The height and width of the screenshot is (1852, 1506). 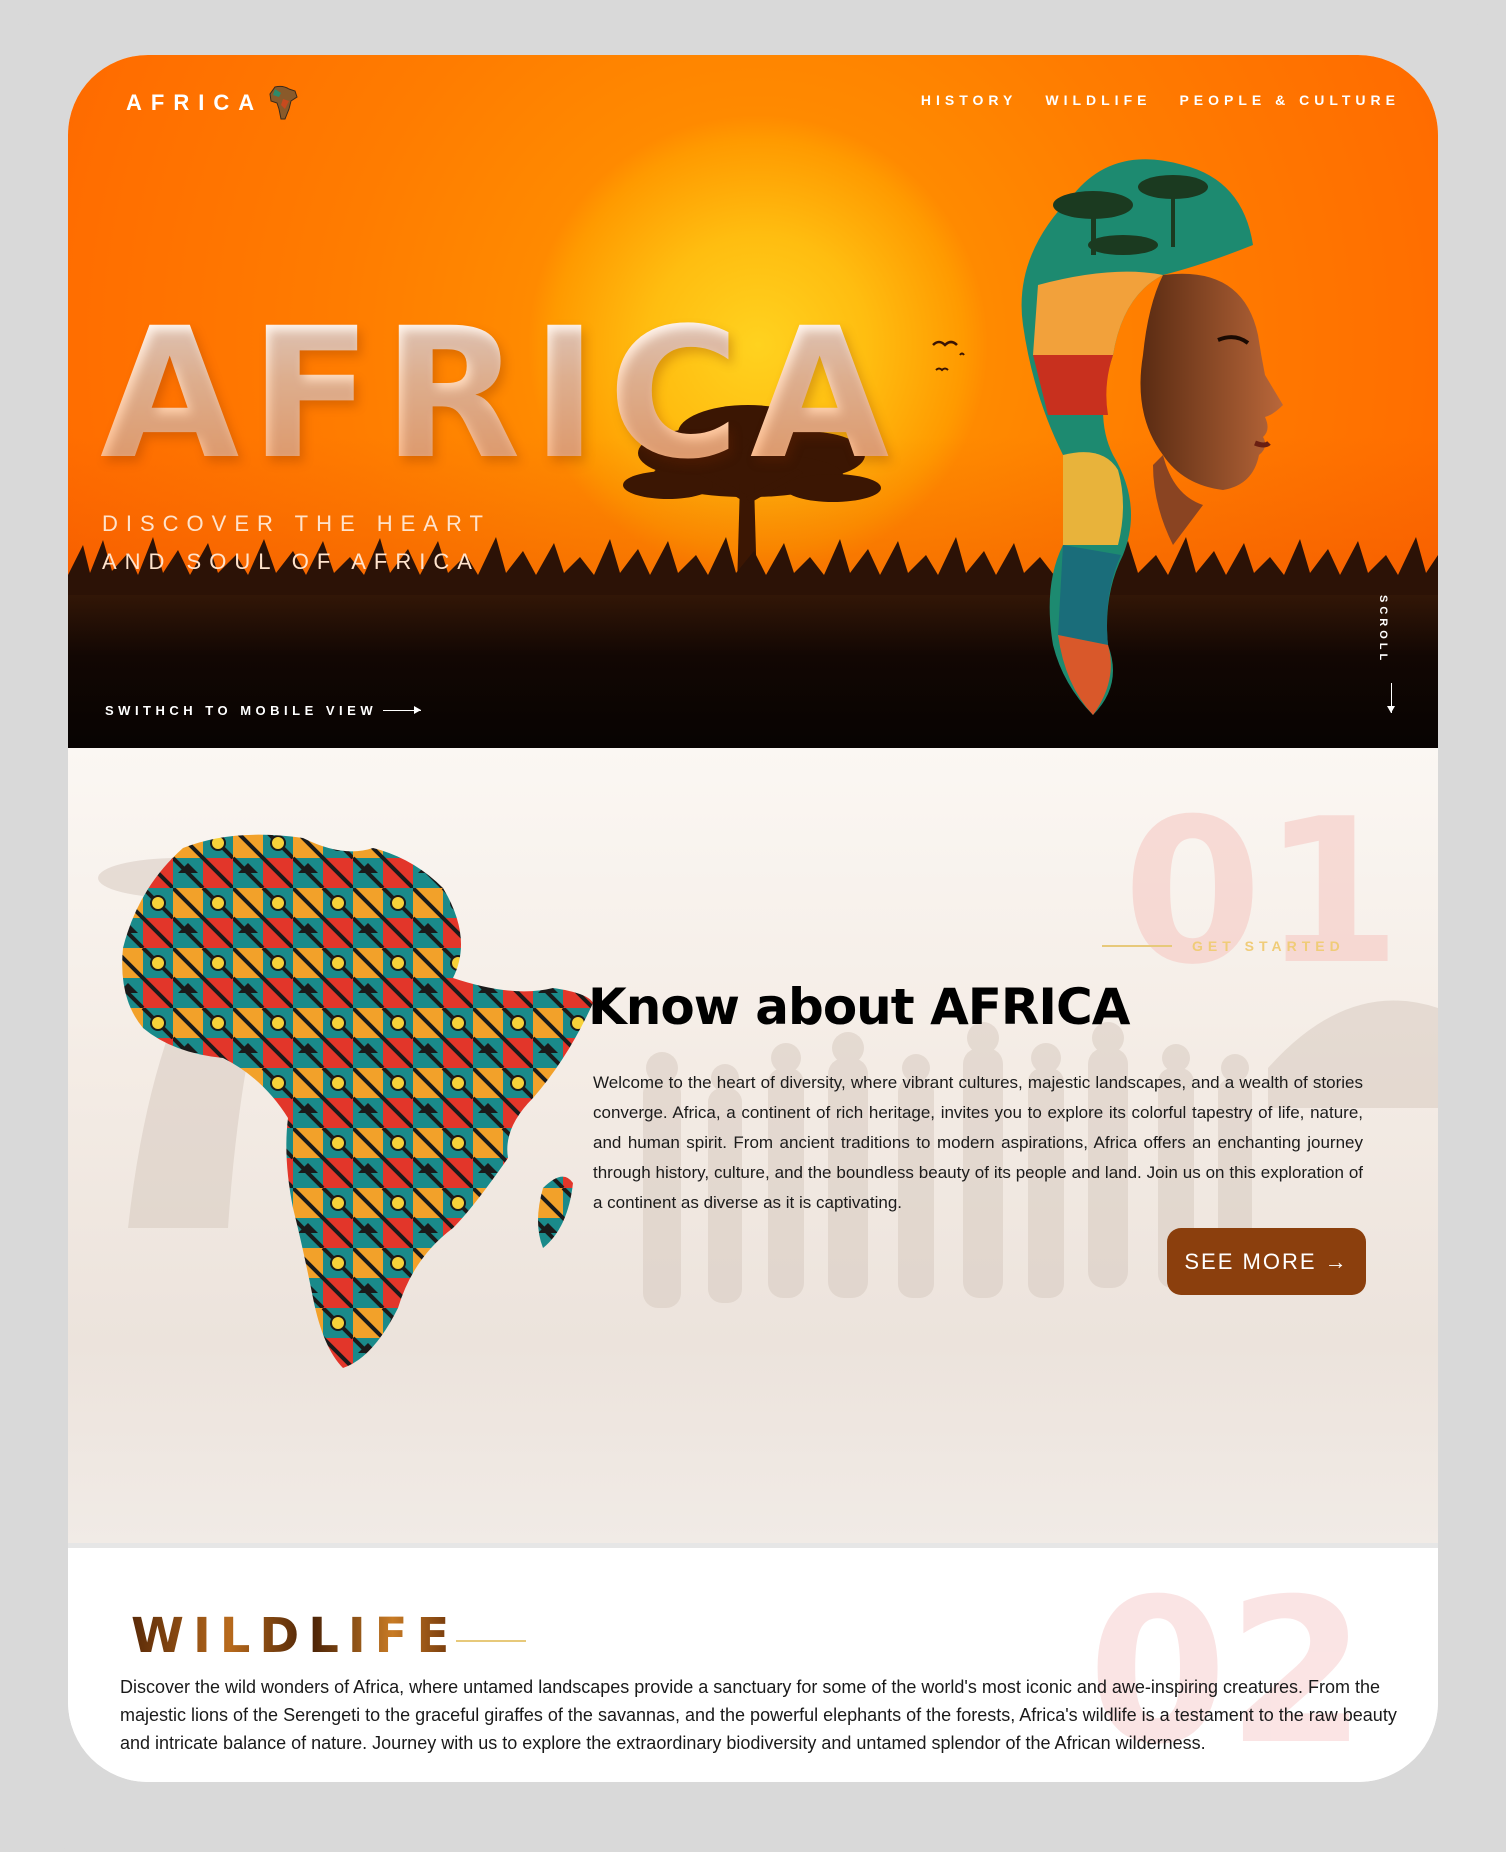 I want to click on switch-mobile-view-link: SWITHCH TO MOBILE VIEW, so click(x=263, y=710).